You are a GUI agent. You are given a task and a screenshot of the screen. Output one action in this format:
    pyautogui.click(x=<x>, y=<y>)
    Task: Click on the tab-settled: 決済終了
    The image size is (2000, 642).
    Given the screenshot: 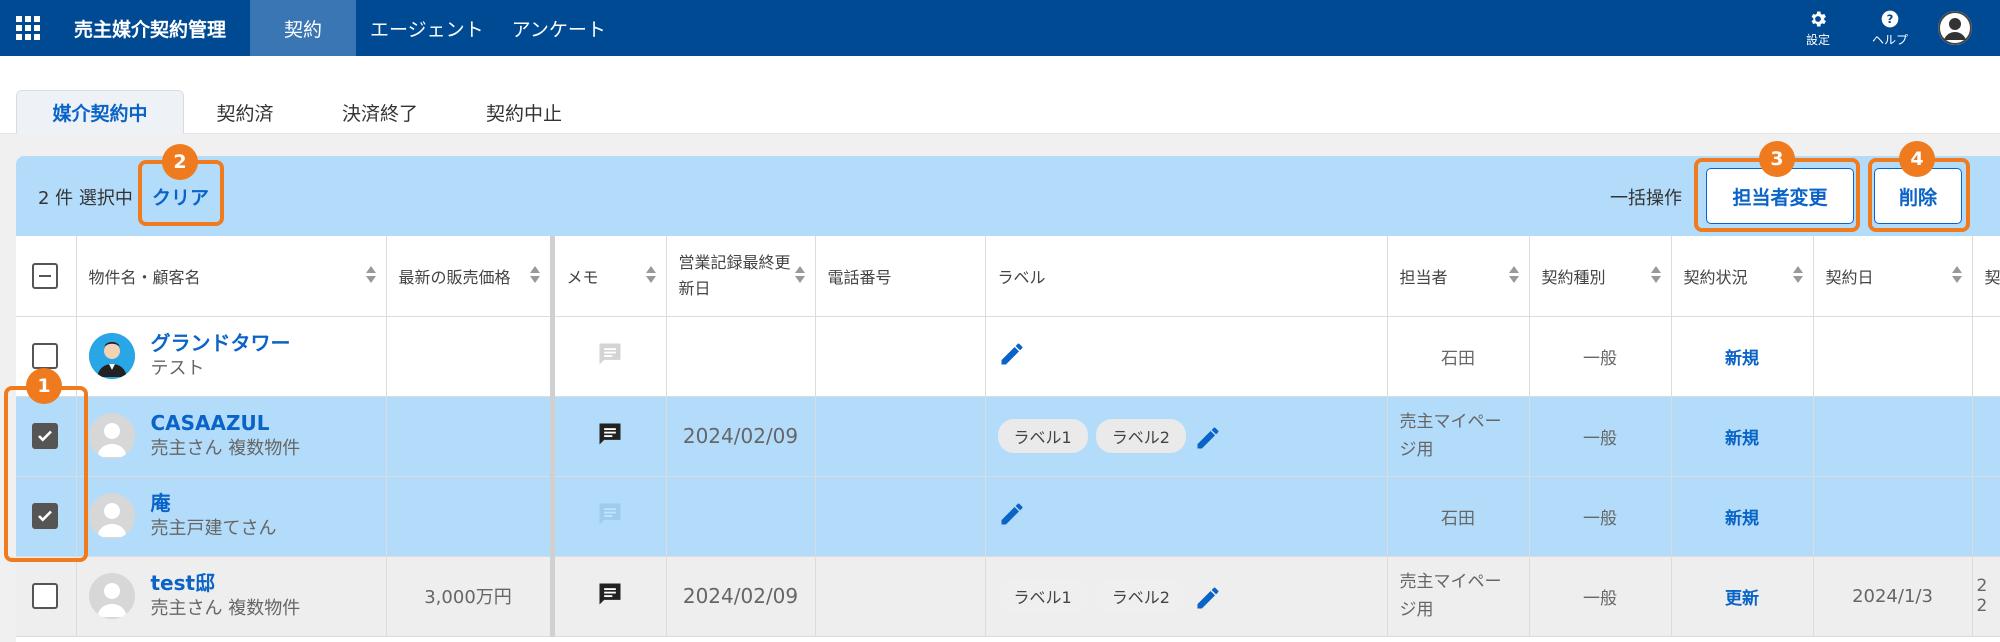 What is the action you would take?
    pyautogui.click(x=380, y=112)
    